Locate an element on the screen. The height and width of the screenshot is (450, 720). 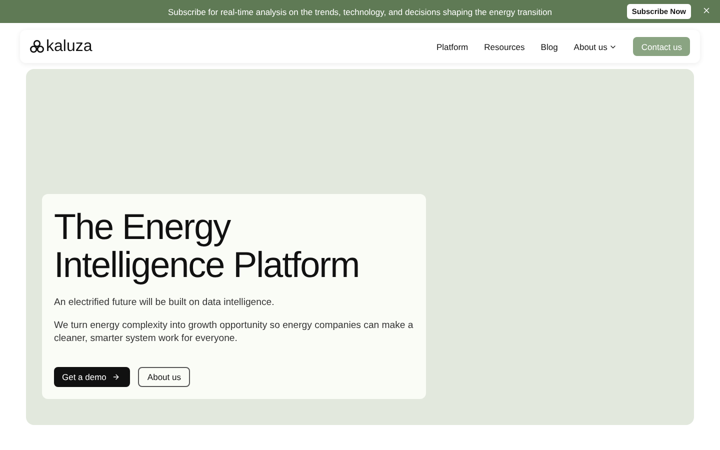
nav-link: Blog is located at coordinates (549, 47).